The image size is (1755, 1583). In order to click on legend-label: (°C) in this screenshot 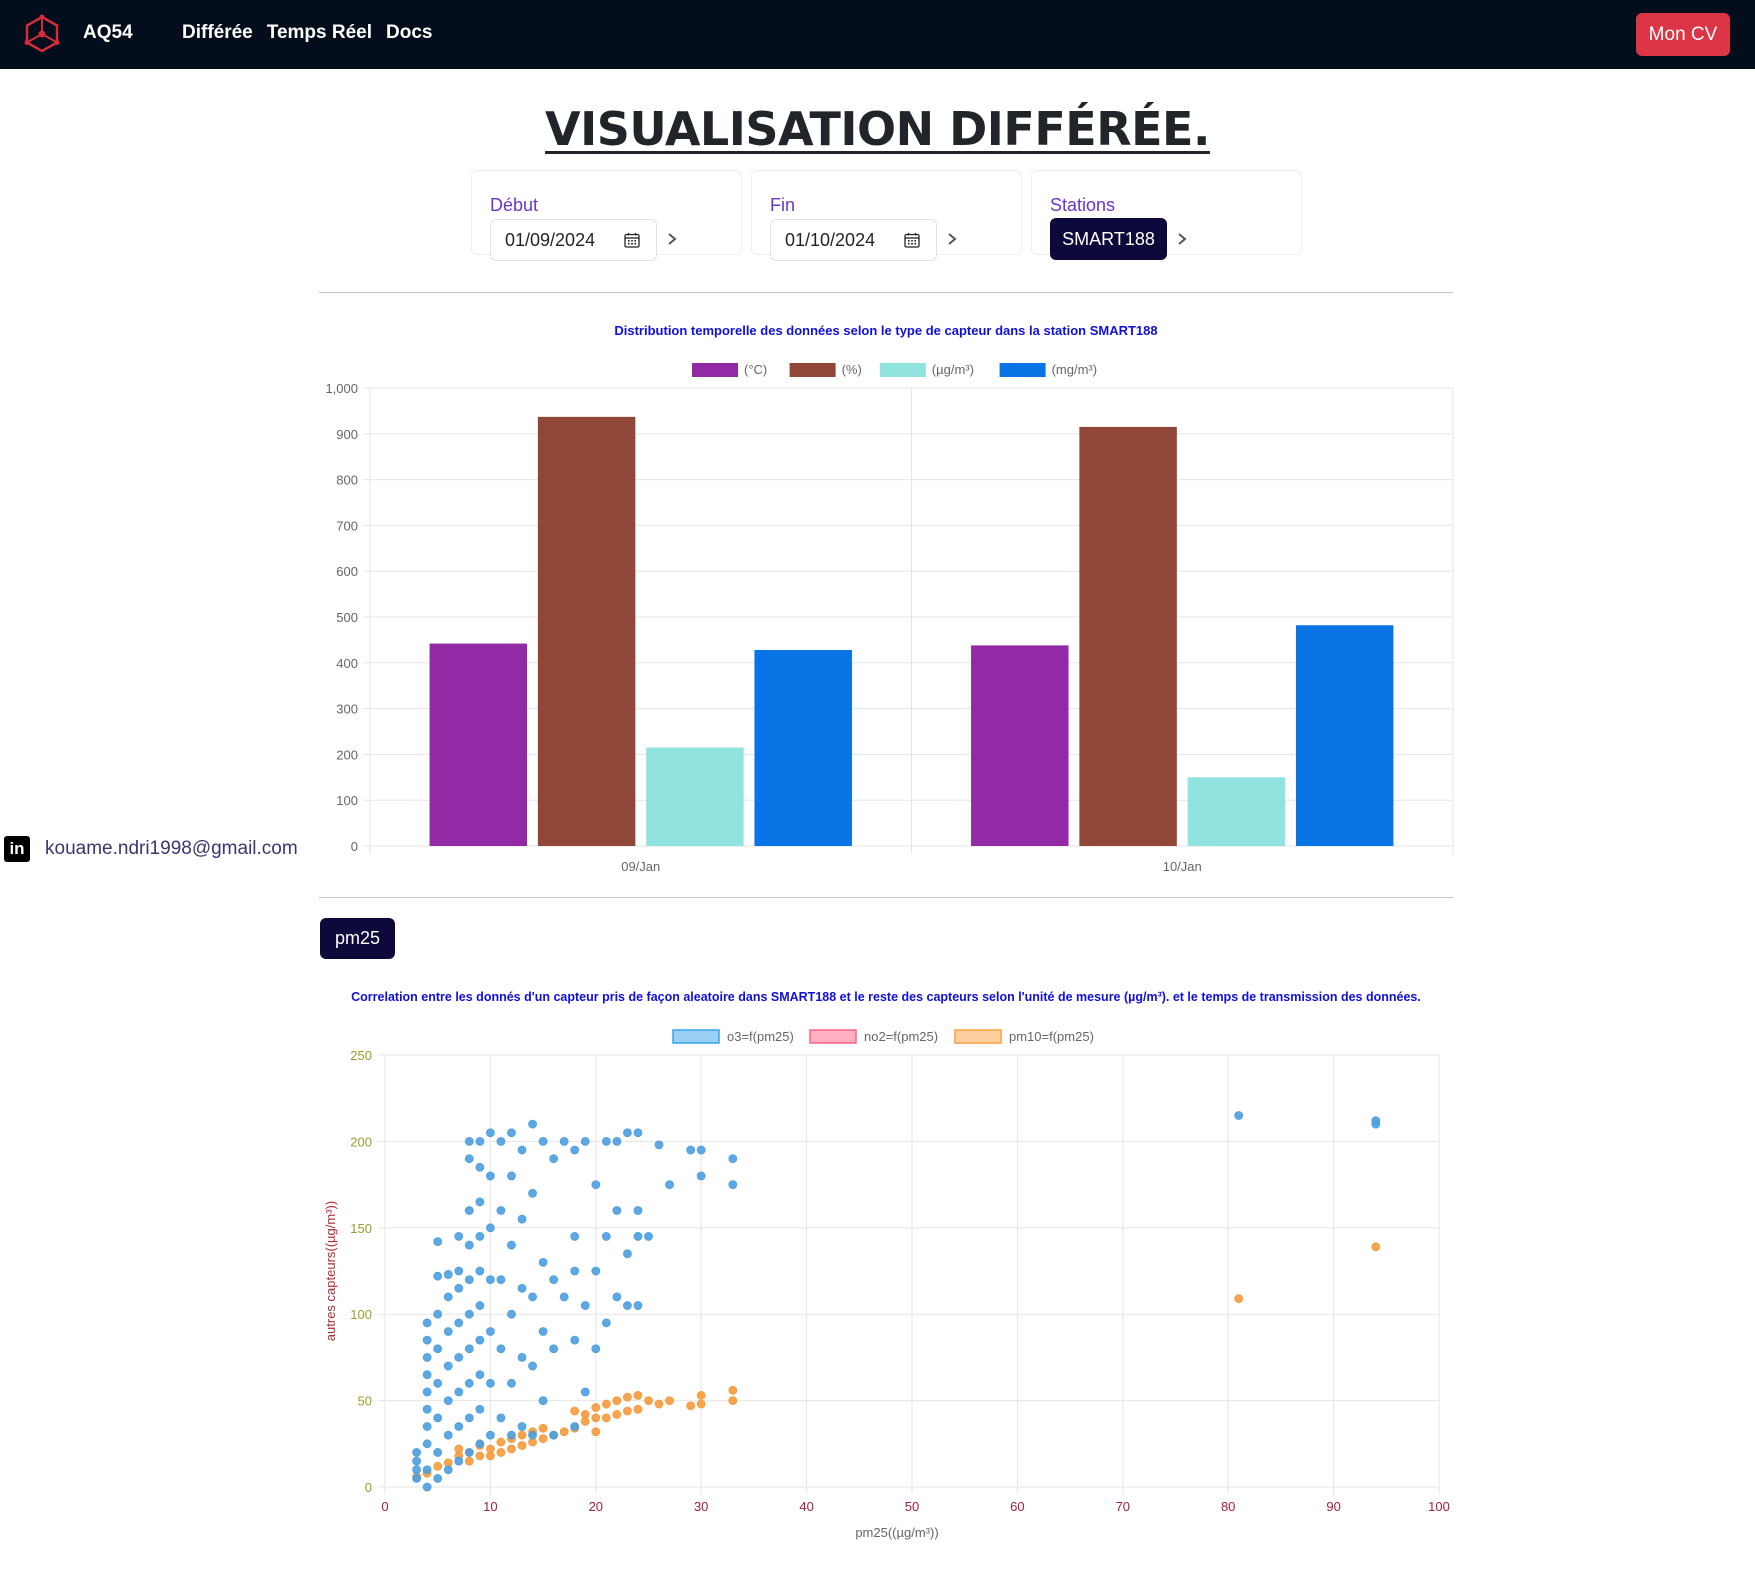, I will do `click(755, 369)`.